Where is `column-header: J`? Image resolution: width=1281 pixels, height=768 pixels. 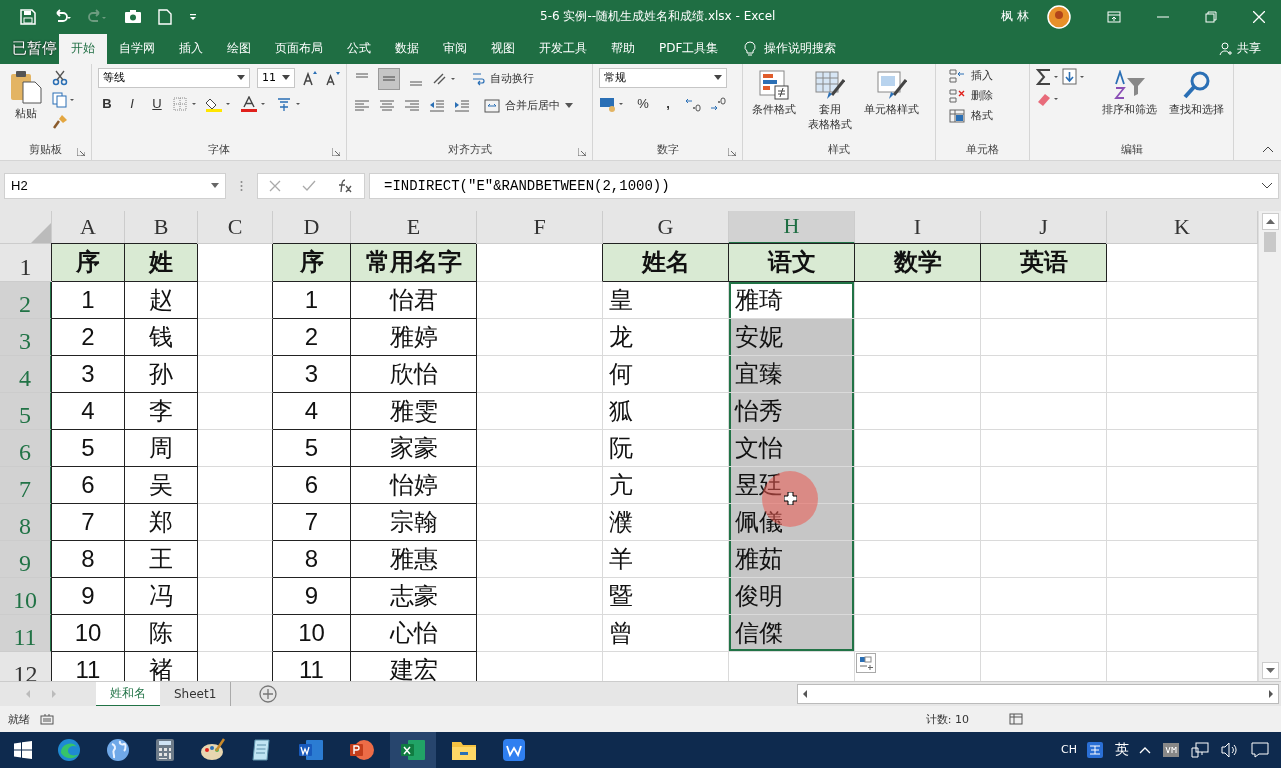 column-header: J is located at coordinates (1044, 227).